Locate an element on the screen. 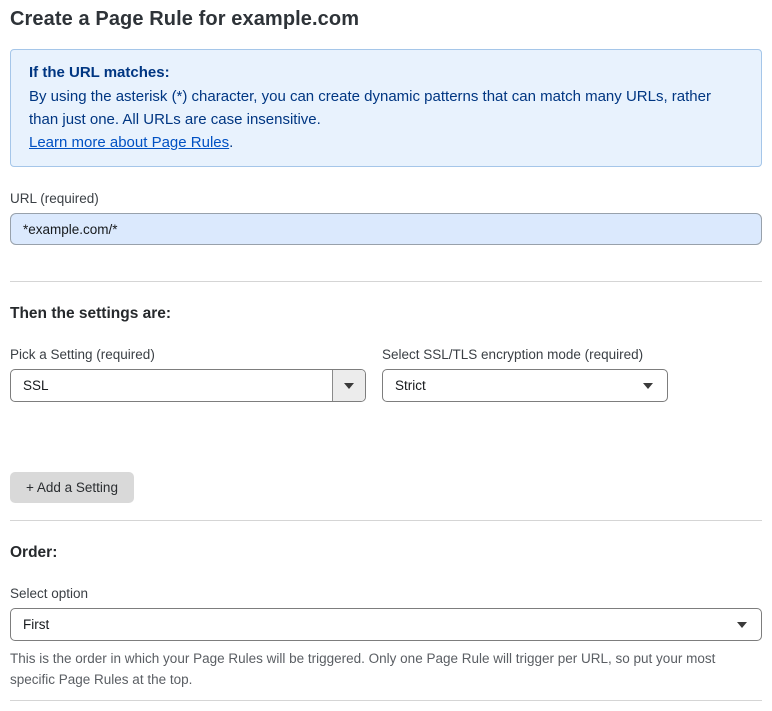 The width and height of the screenshot is (772, 711). order-select-value: First is located at coordinates (36, 624).